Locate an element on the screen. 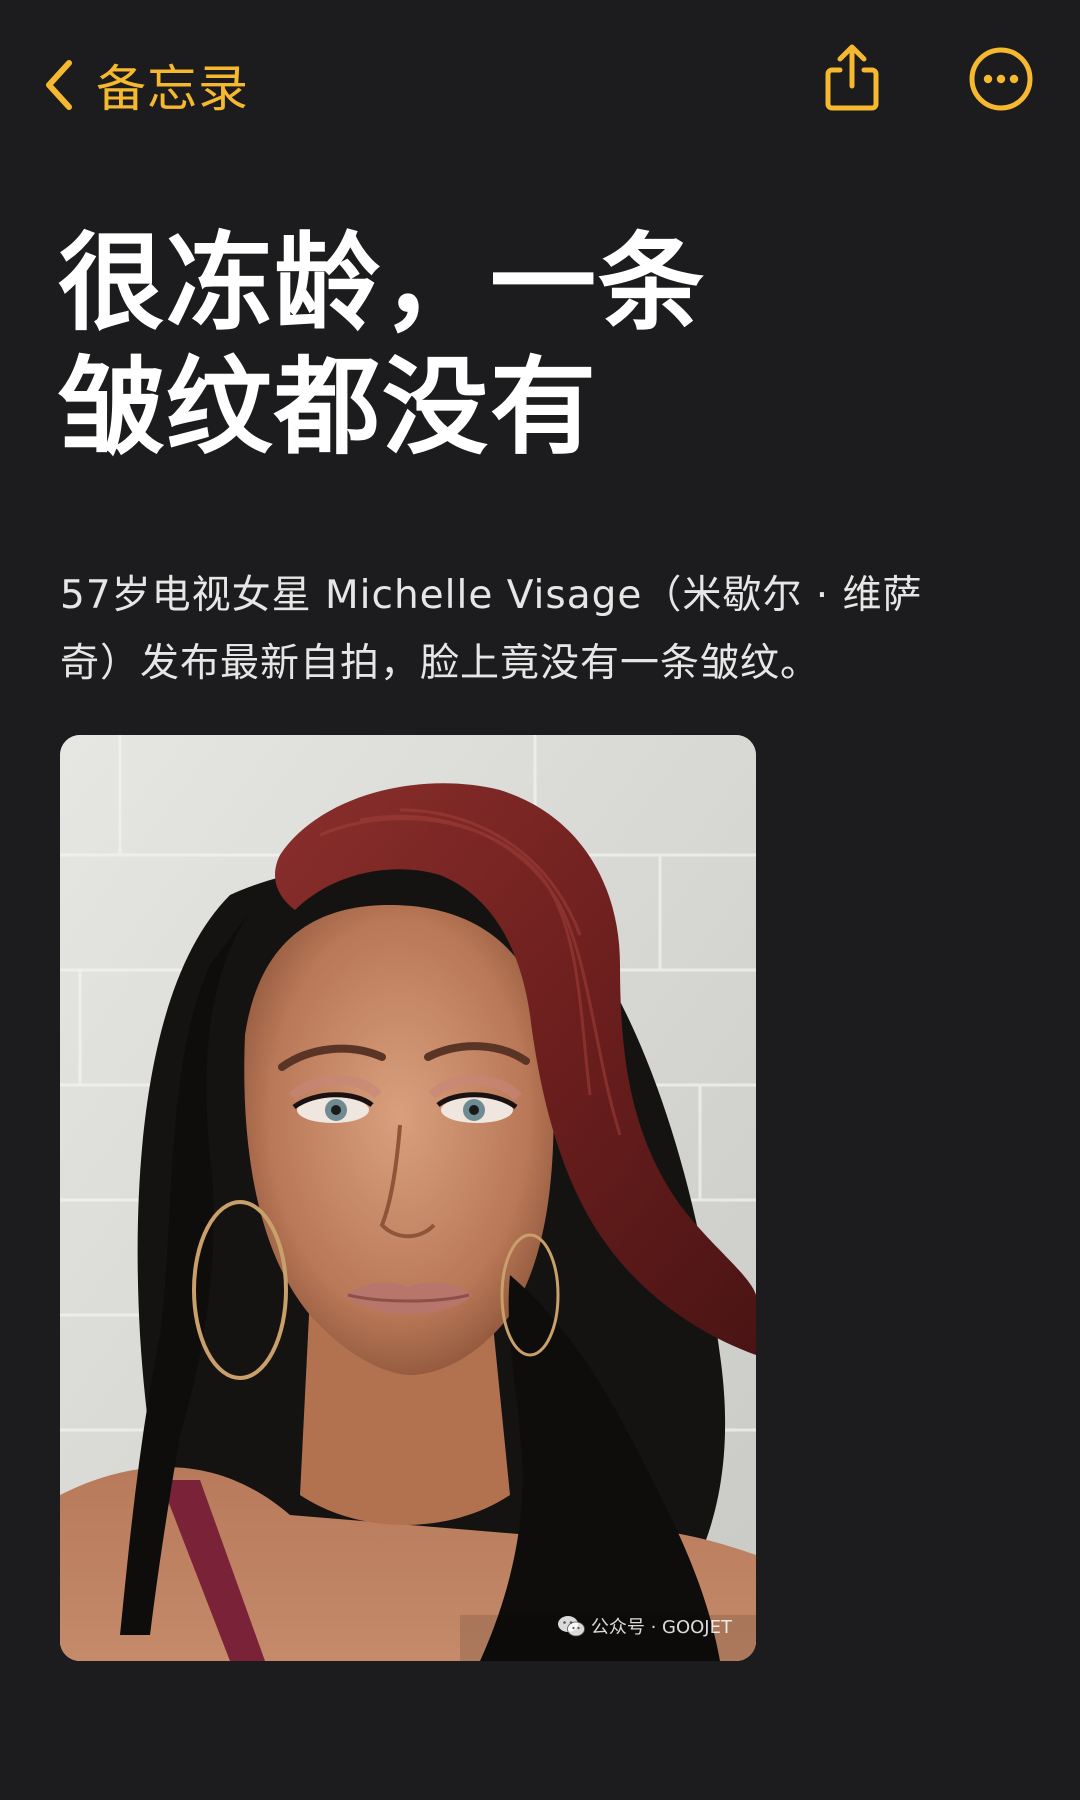 The height and width of the screenshot is (1800, 1080). wechat-icon is located at coordinates (571, 1626).